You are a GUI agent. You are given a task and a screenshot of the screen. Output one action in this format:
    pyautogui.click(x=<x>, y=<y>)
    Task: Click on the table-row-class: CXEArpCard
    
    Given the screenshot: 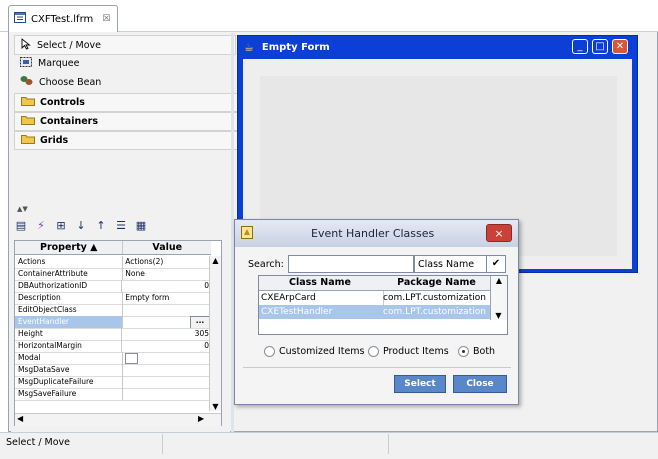 What is the action you would take?
    pyautogui.click(x=321, y=298)
    